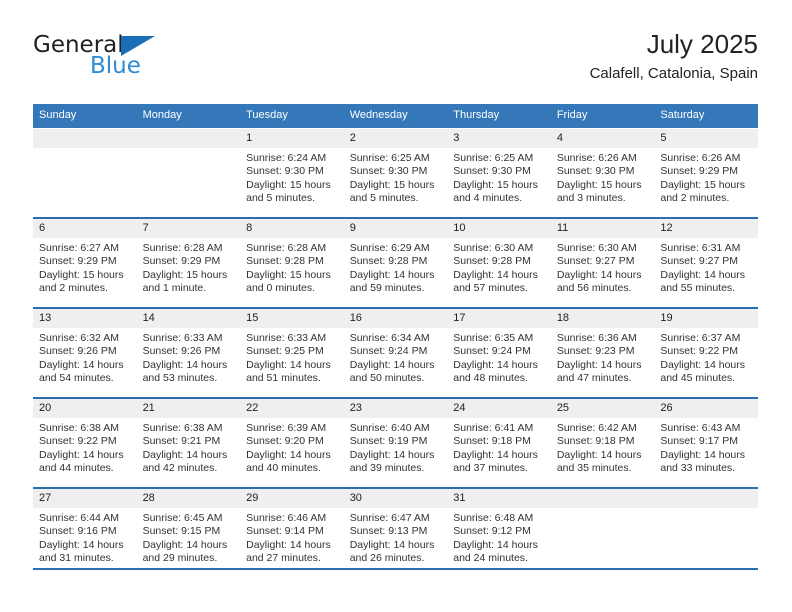 The width and height of the screenshot is (792, 612). I want to click on sunrise-time: Sunrise: 6:38 AM, so click(182, 428).